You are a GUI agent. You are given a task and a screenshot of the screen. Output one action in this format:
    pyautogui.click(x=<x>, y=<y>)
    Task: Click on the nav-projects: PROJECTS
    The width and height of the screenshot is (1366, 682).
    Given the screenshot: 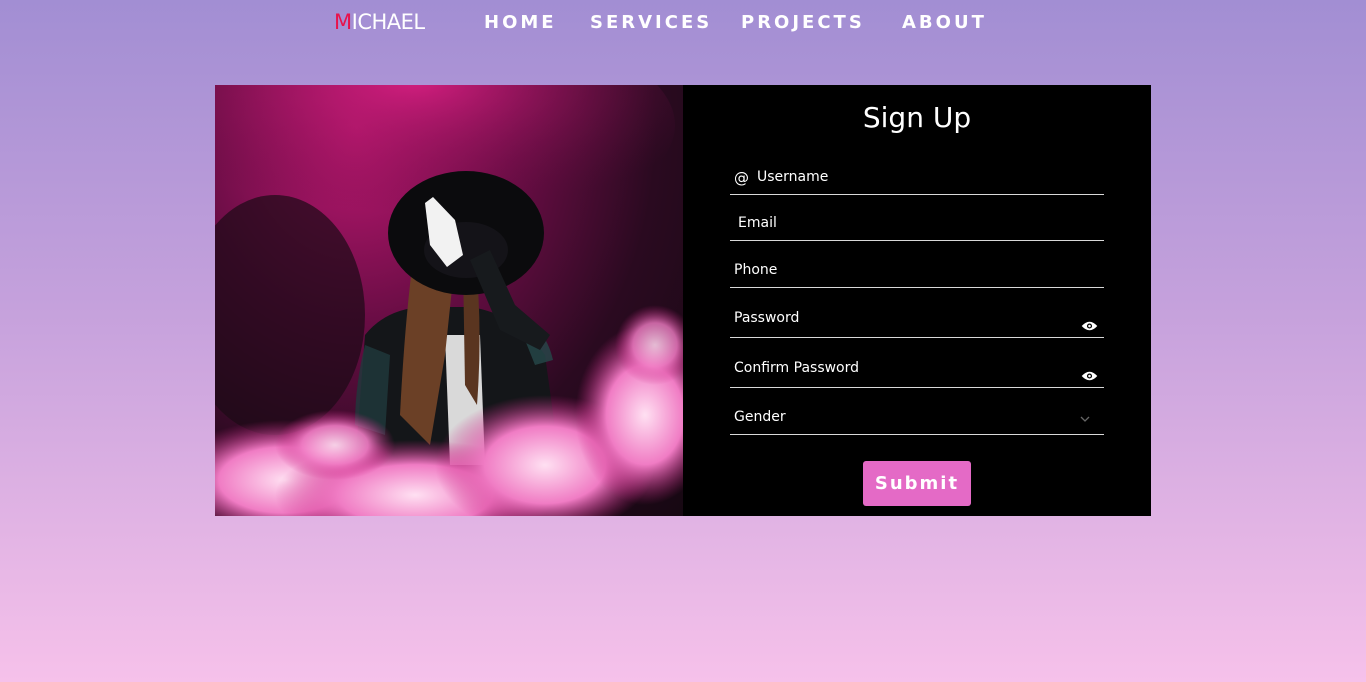 What is the action you would take?
    pyautogui.click(x=803, y=22)
    